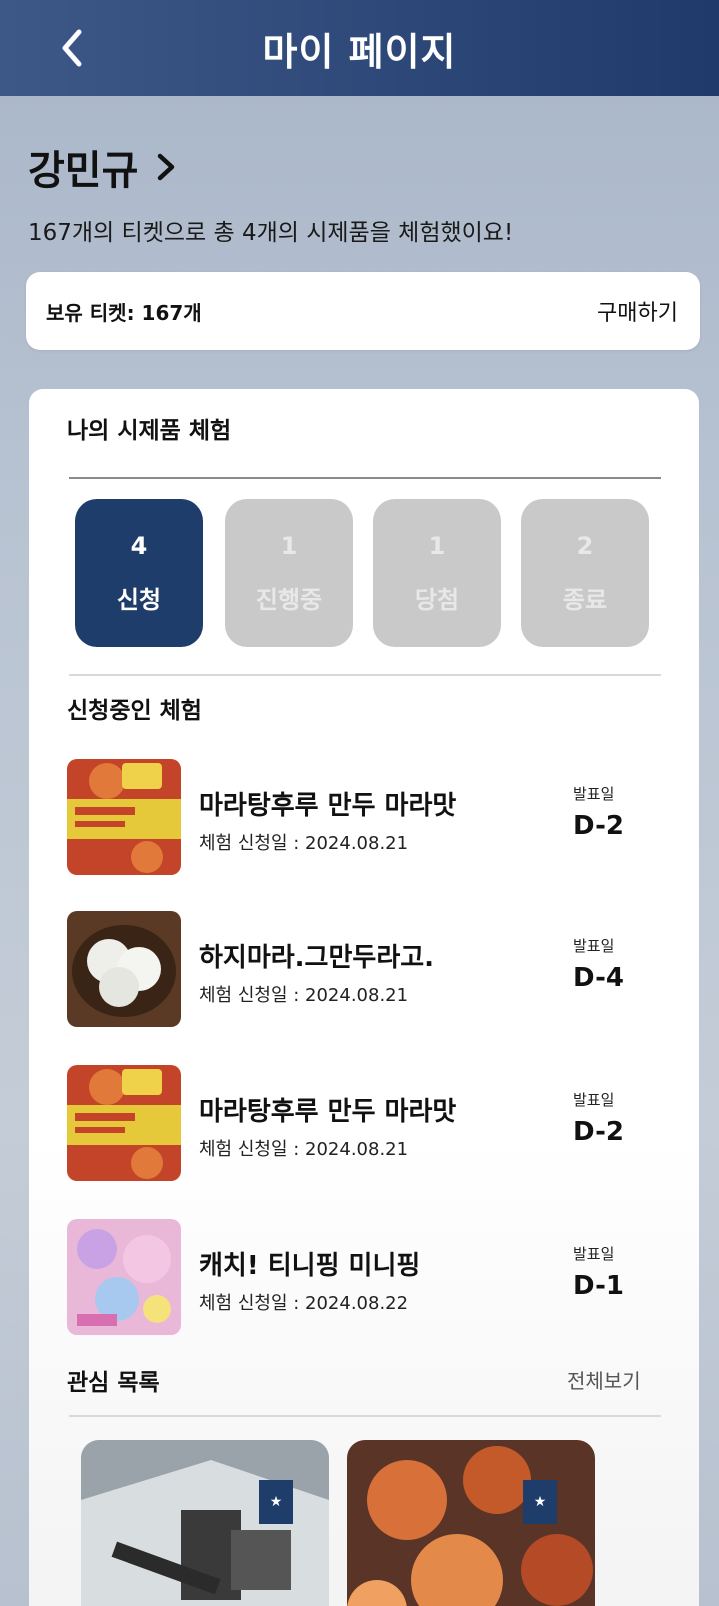 The image size is (719, 1606). What do you see at coordinates (598, 978) in the screenshot?
I see `dday-badge: D-4` at bounding box center [598, 978].